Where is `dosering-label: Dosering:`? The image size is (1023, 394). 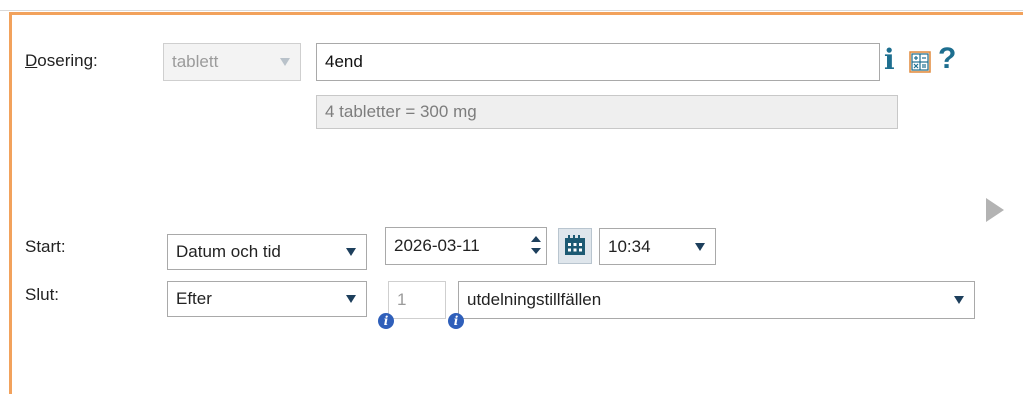
dosering-label: Dosering: is located at coordinates (61, 60).